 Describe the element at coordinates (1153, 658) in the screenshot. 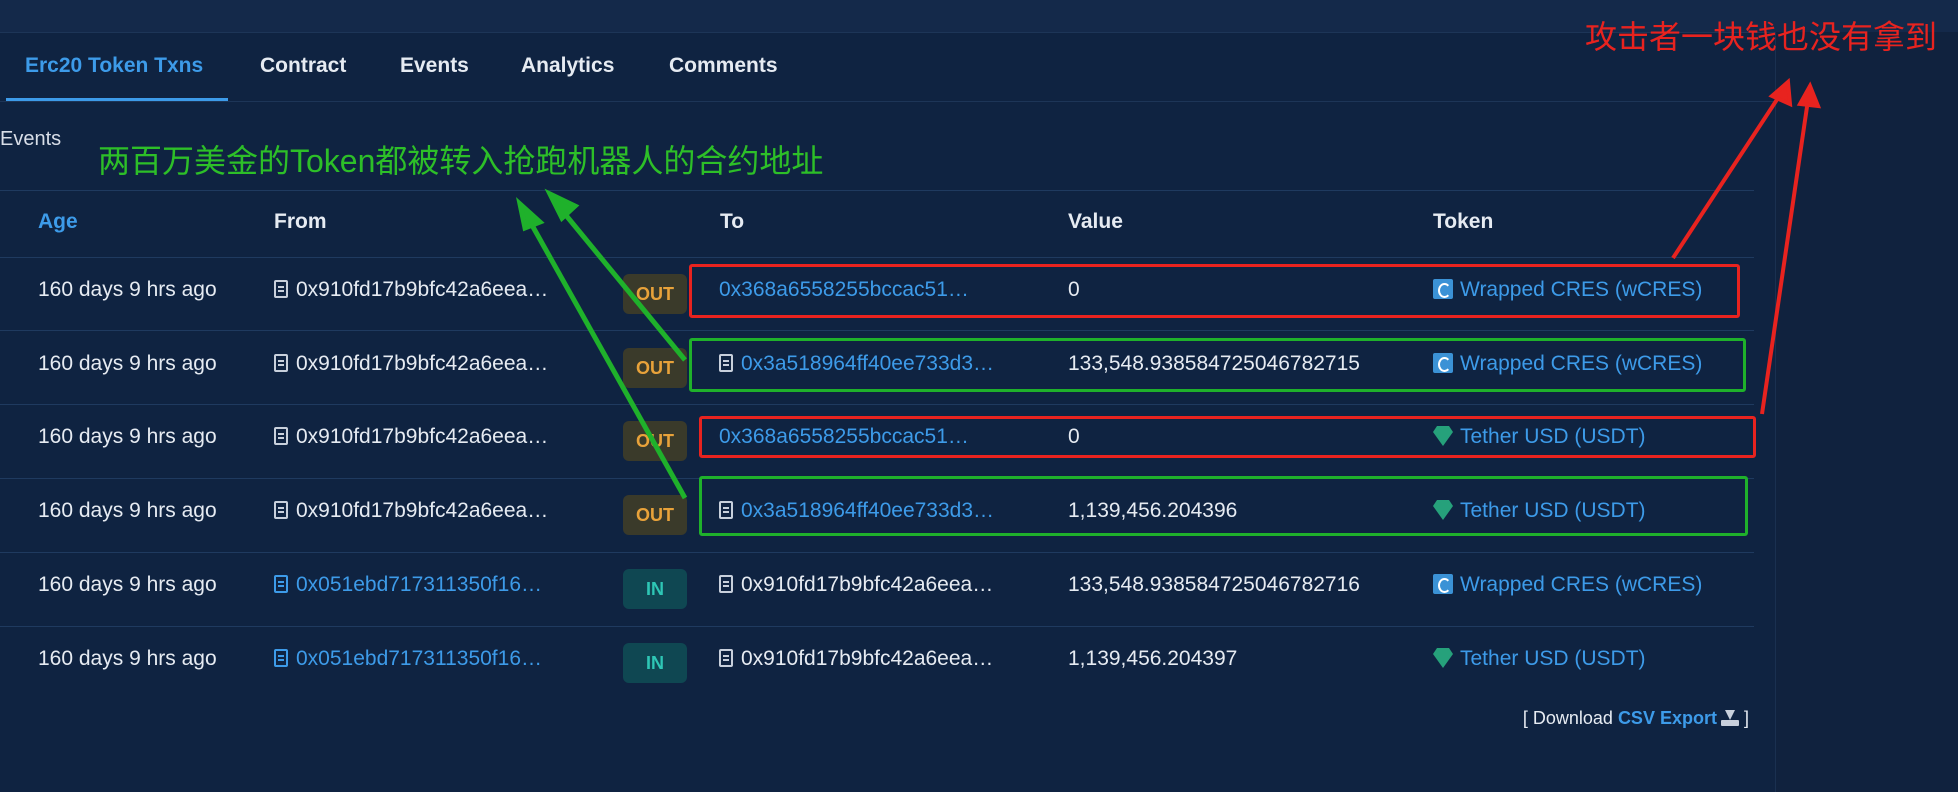

I see `value-cell: 1,139,456.204397` at that location.